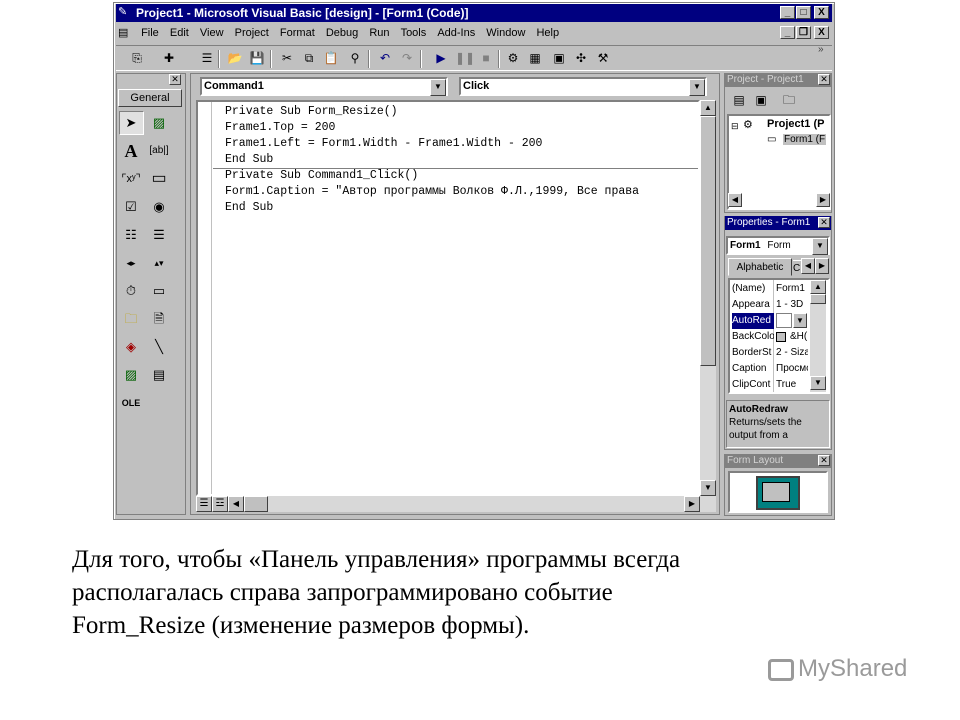 This screenshot has width=960, height=720. What do you see at coordinates (821, 12) in the screenshot?
I see `close-button: X` at bounding box center [821, 12].